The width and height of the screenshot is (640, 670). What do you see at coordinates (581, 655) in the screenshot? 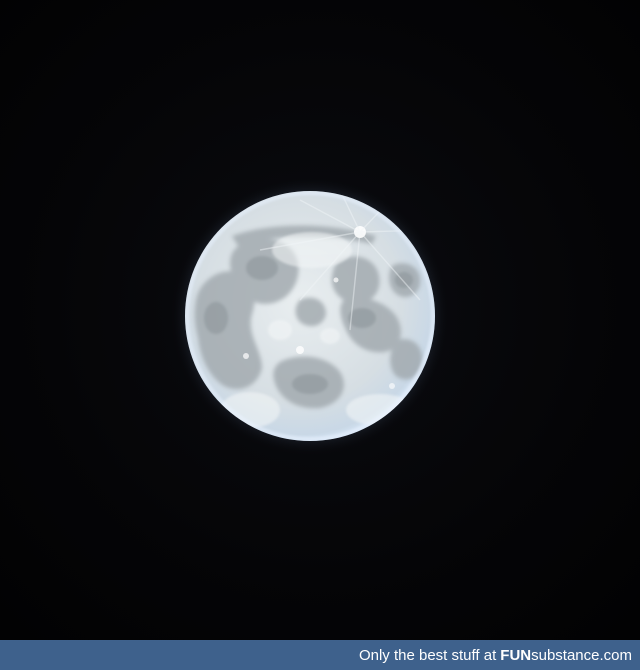
I see `logo-light-part: substance.com` at bounding box center [581, 655].